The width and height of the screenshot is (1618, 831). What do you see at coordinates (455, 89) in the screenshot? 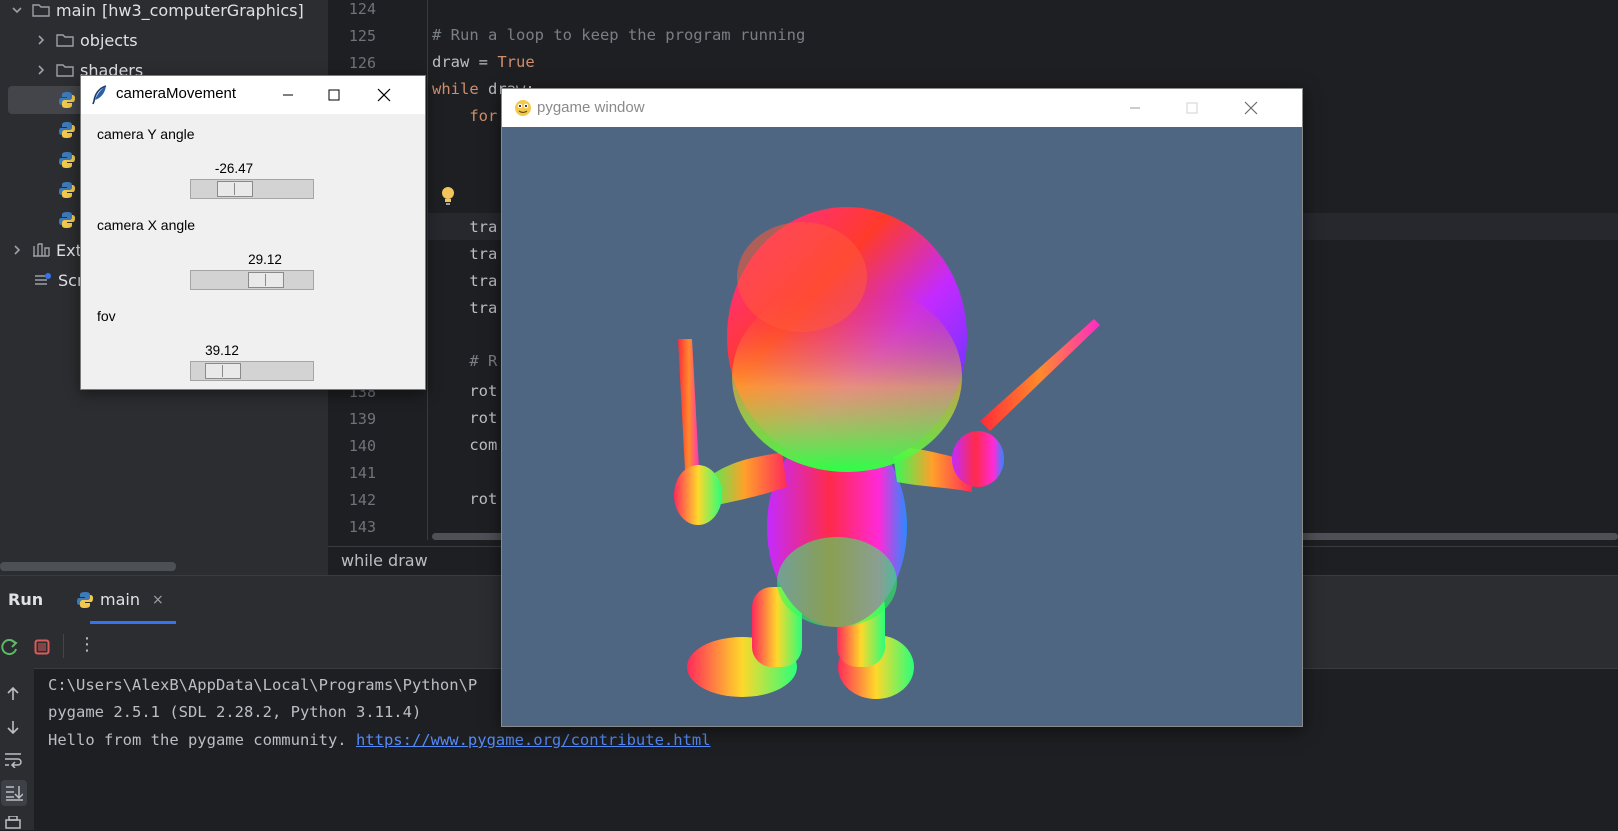
I see `code-keyword: while` at bounding box center [455, 89].